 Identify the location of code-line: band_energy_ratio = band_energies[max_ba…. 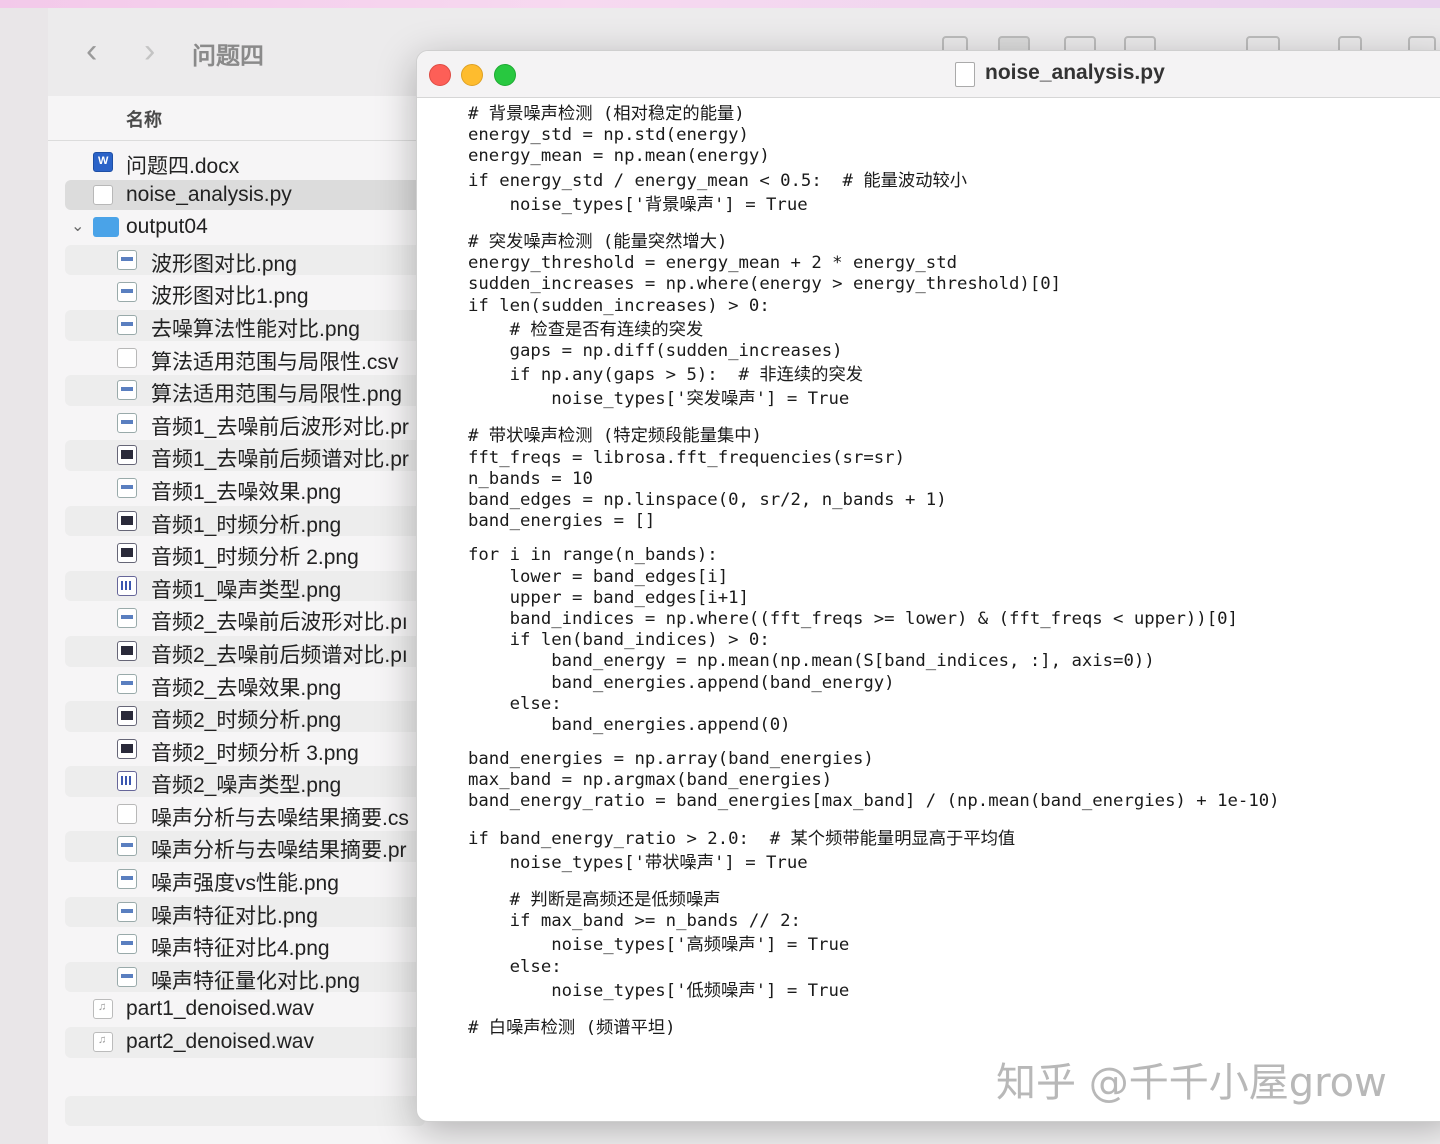
(874, 801).